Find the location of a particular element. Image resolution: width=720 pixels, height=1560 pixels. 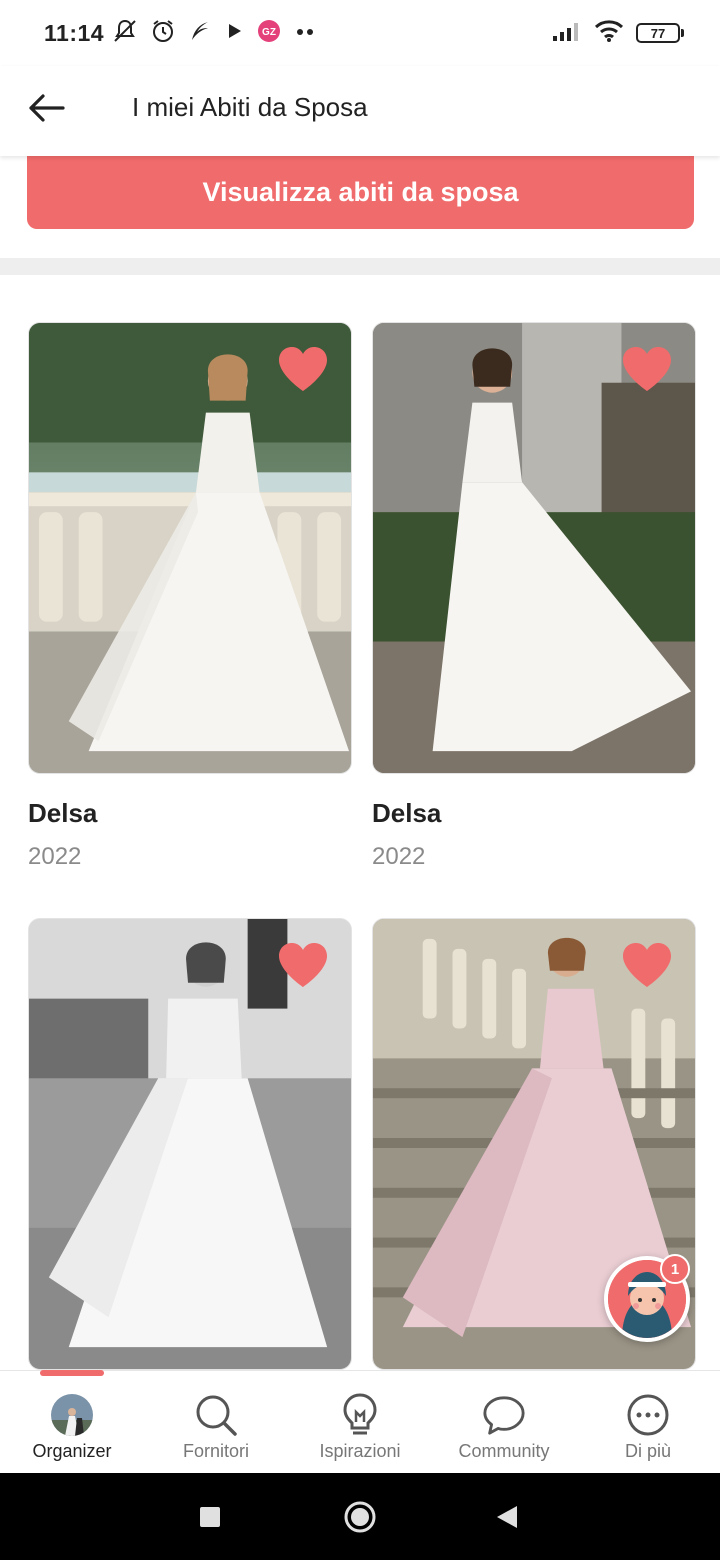

nav-item-ispirazioni: Ispirazioni is located at coordinates (360, 1422).